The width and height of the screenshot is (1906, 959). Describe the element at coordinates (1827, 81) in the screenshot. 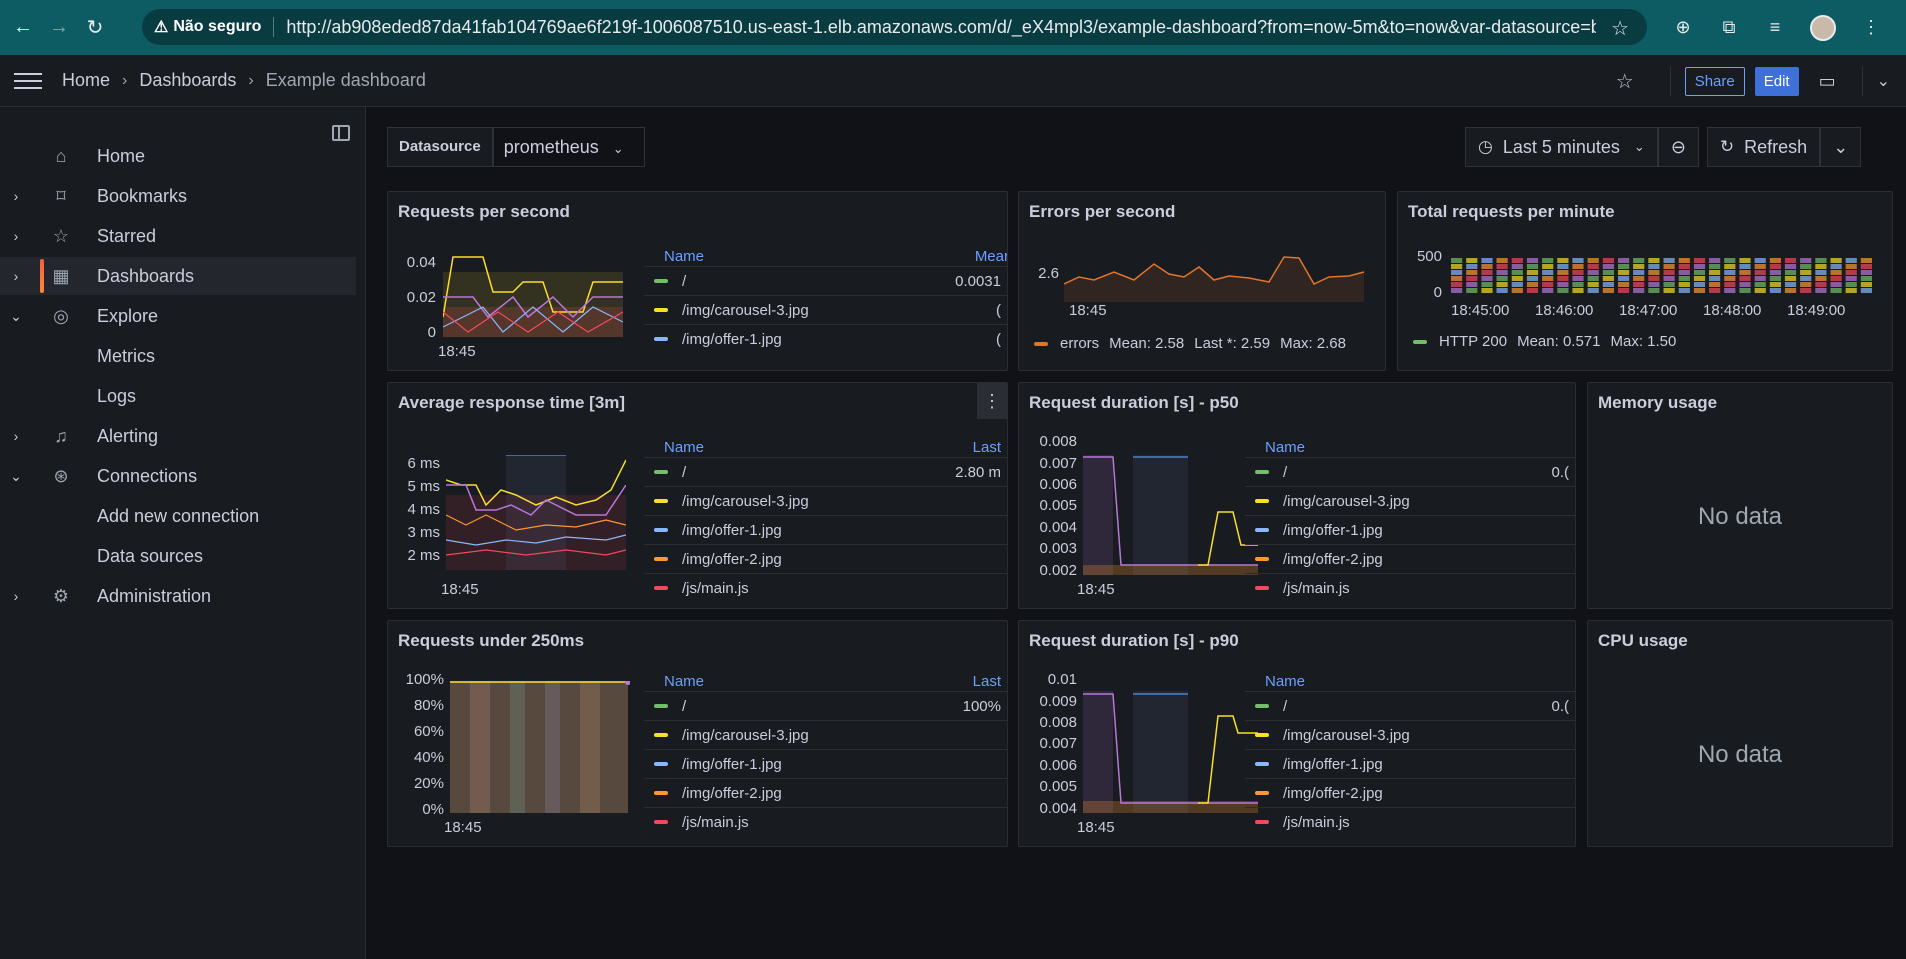

I see `kiosk-mode-icon: ▭` at that location.